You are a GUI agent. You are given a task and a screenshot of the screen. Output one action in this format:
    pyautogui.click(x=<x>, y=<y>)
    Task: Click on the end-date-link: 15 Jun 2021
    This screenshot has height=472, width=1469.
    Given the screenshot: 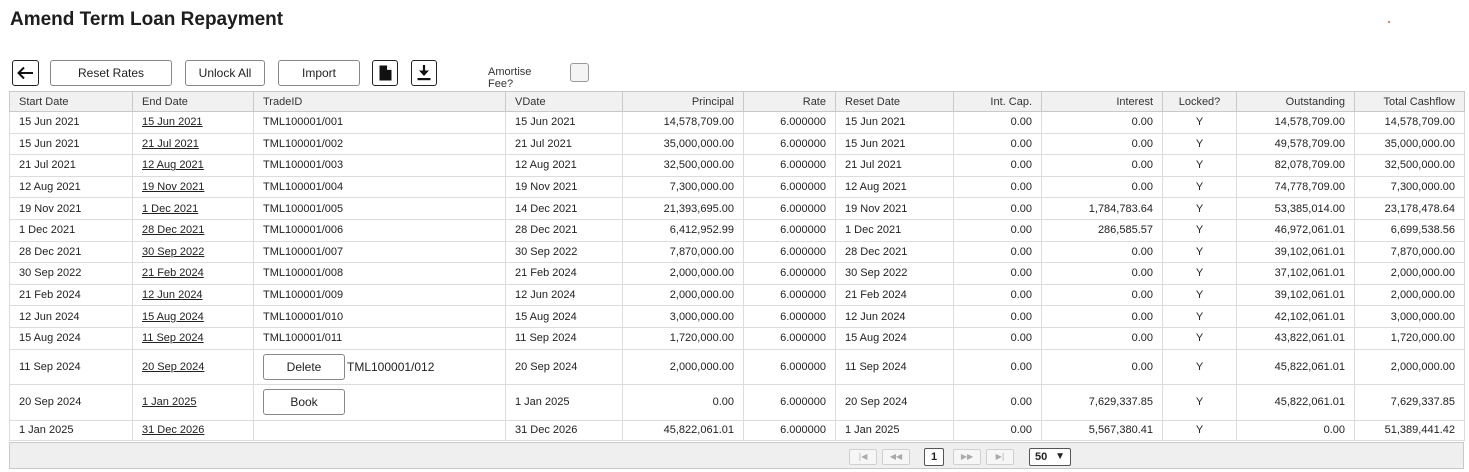 What is the action you would take?
    pyautogui.click(x=172, y=122)
    